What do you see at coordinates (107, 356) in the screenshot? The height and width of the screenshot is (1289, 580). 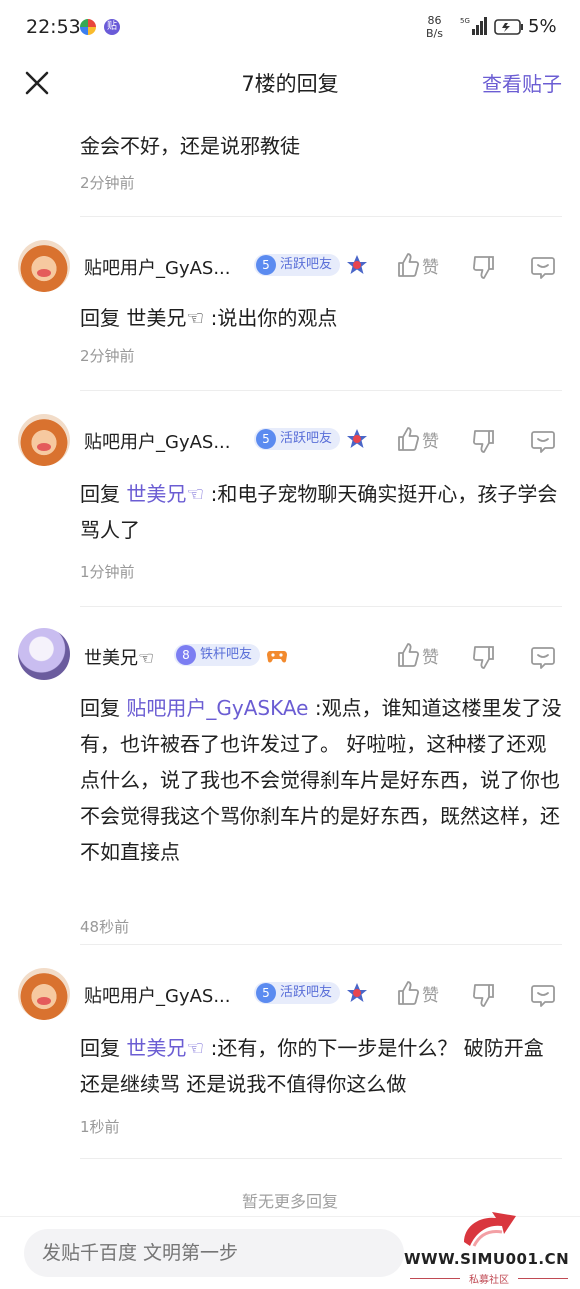 I see `reply-time: 2分钟前` at bounding box center [107, 356].